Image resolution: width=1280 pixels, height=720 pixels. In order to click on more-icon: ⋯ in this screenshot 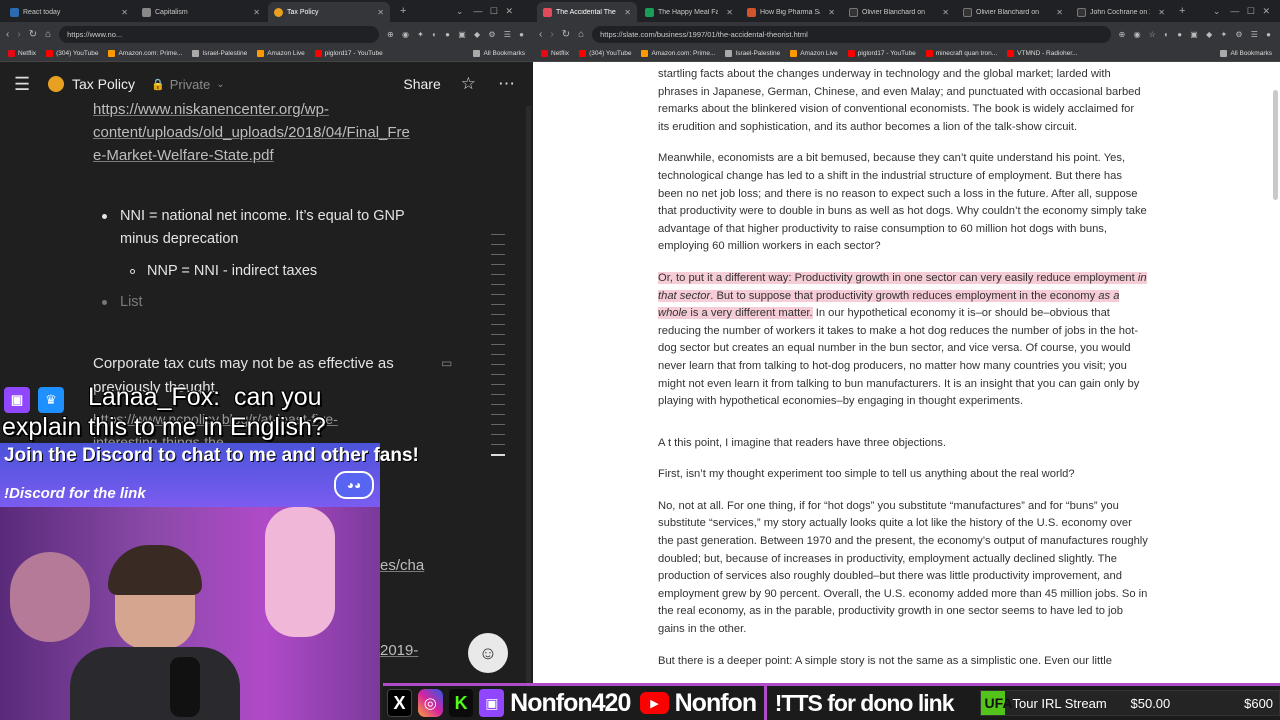, I will do `click(506, 84)`.